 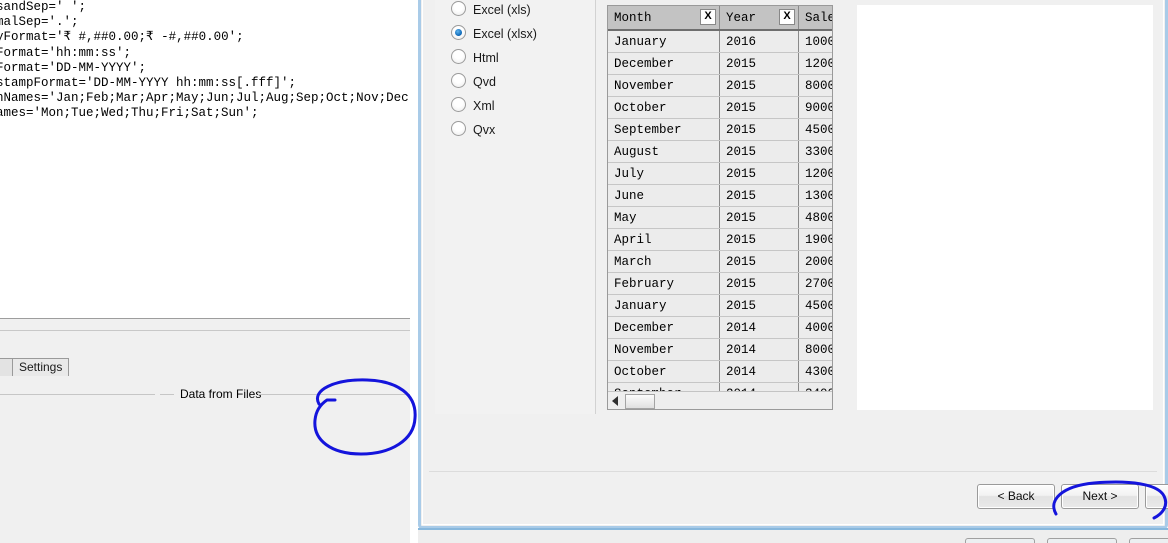 I want to click on radio-excel-xlsx: Excel (xlsx), so click(x=494, y=33).